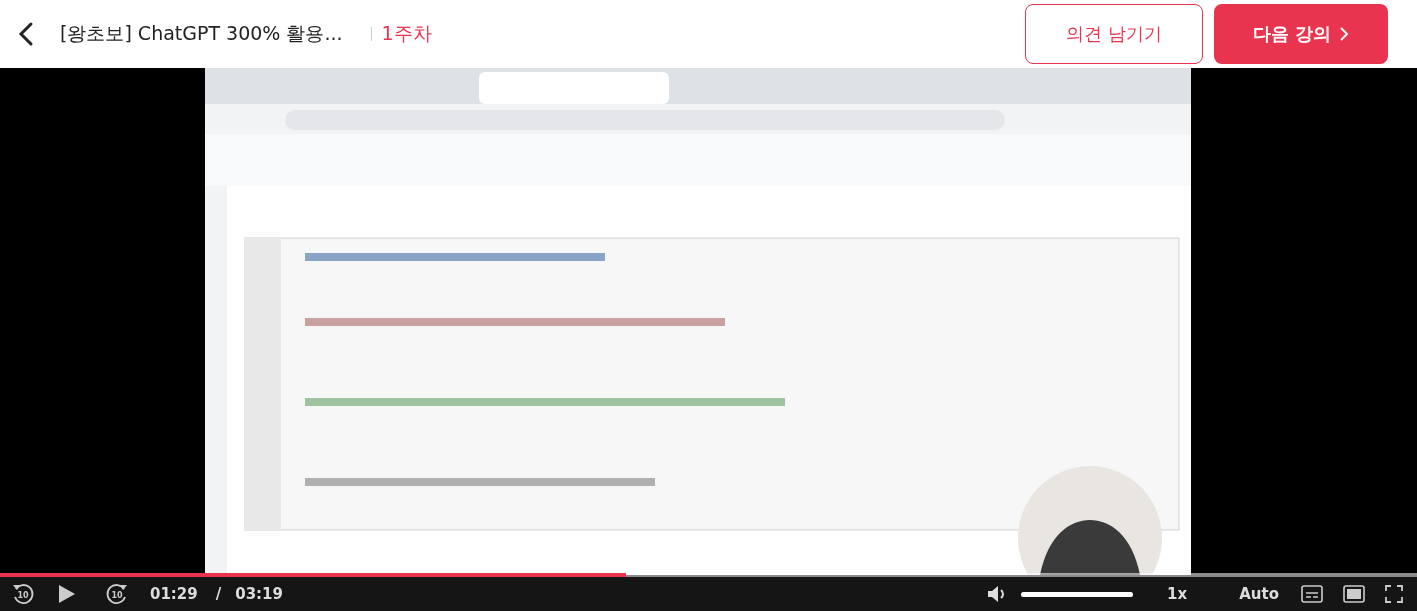  I want to click on next-lecture-button: 다음 강의, so click(1301, 34).